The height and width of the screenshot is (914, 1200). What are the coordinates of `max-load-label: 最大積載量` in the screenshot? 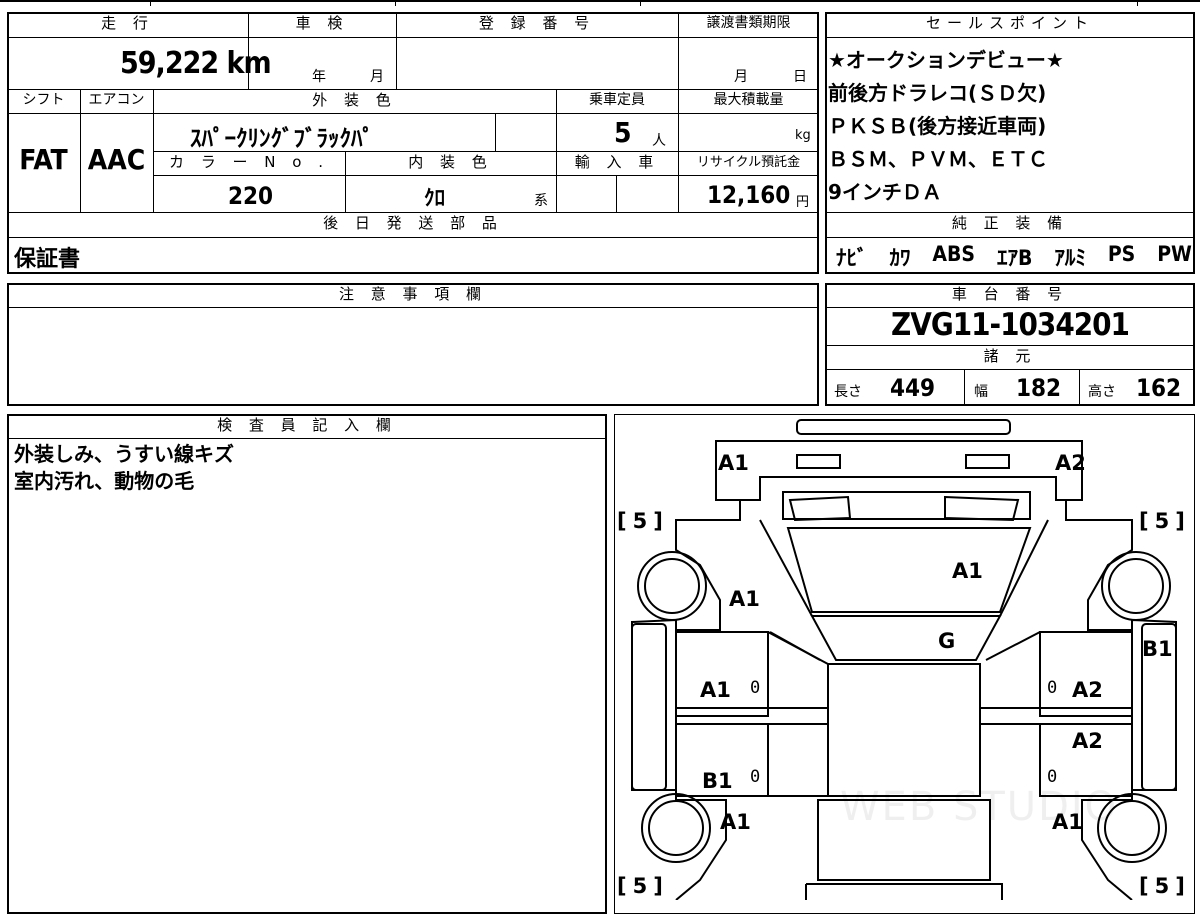 It's located at (748, 100).